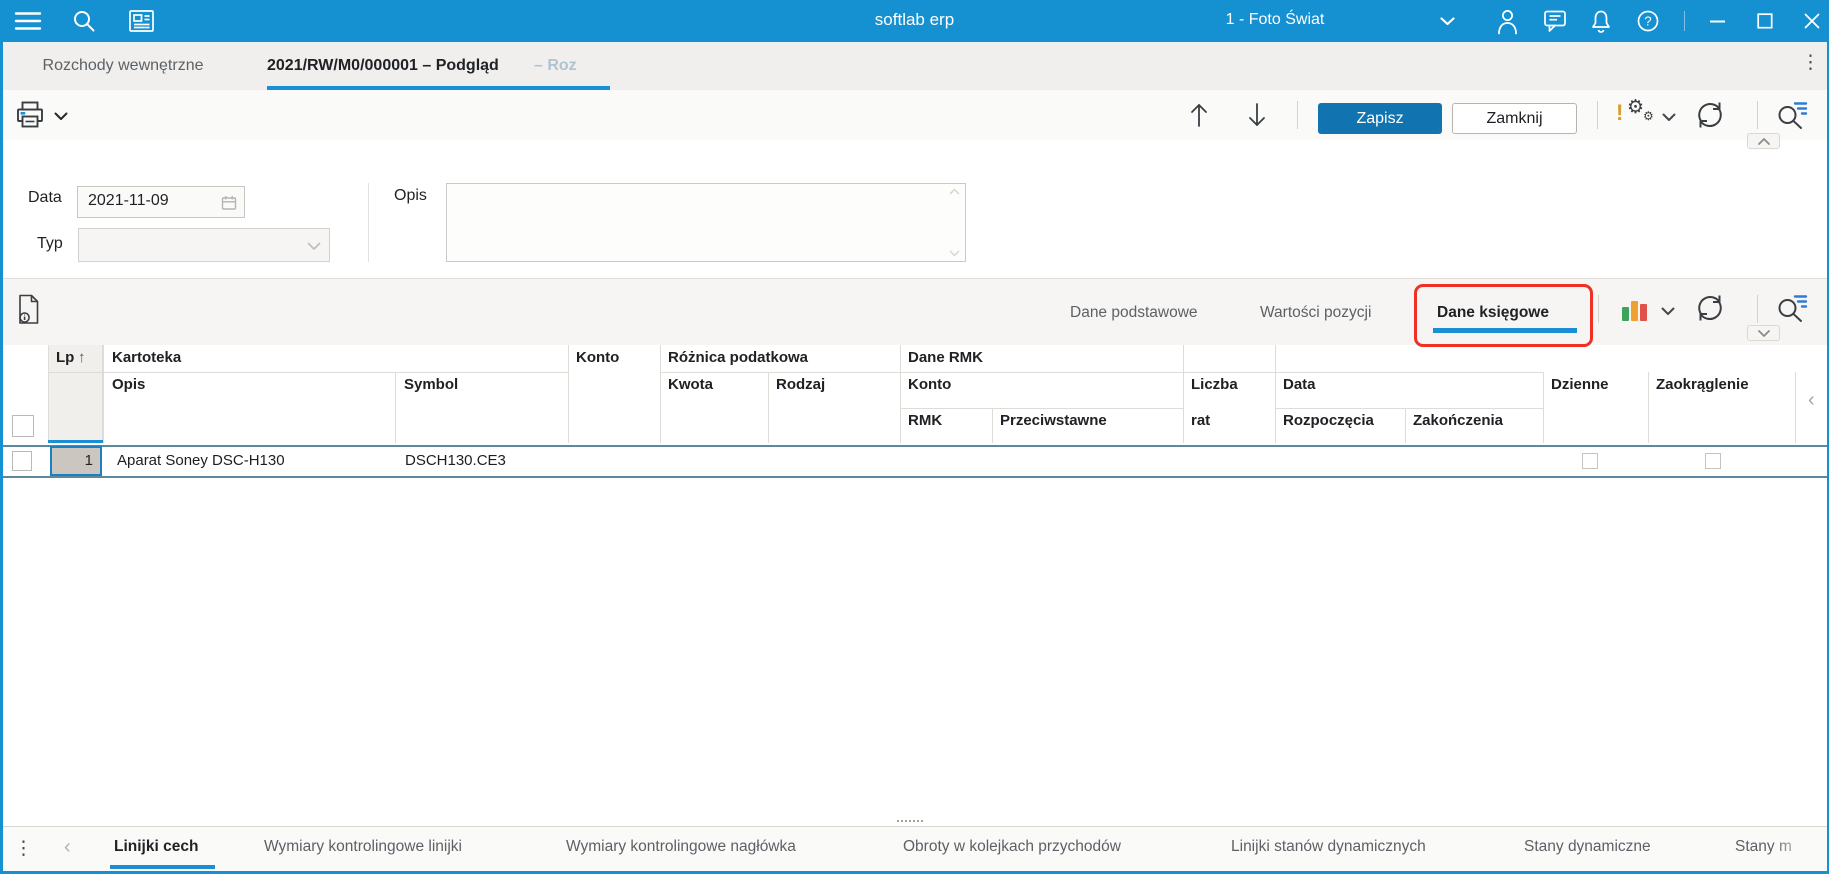 This screenshot has height=874, width=1829. I want to click on column-header-zakonczenia: Zakończenia, so click(1458, 420).